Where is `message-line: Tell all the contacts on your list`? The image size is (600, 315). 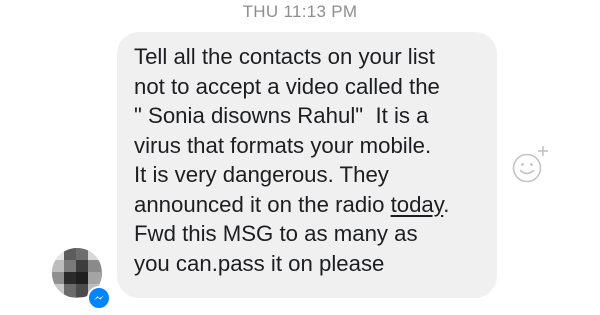
message-line: Tell all the contacts on your list is located at coordinates (284, 56).